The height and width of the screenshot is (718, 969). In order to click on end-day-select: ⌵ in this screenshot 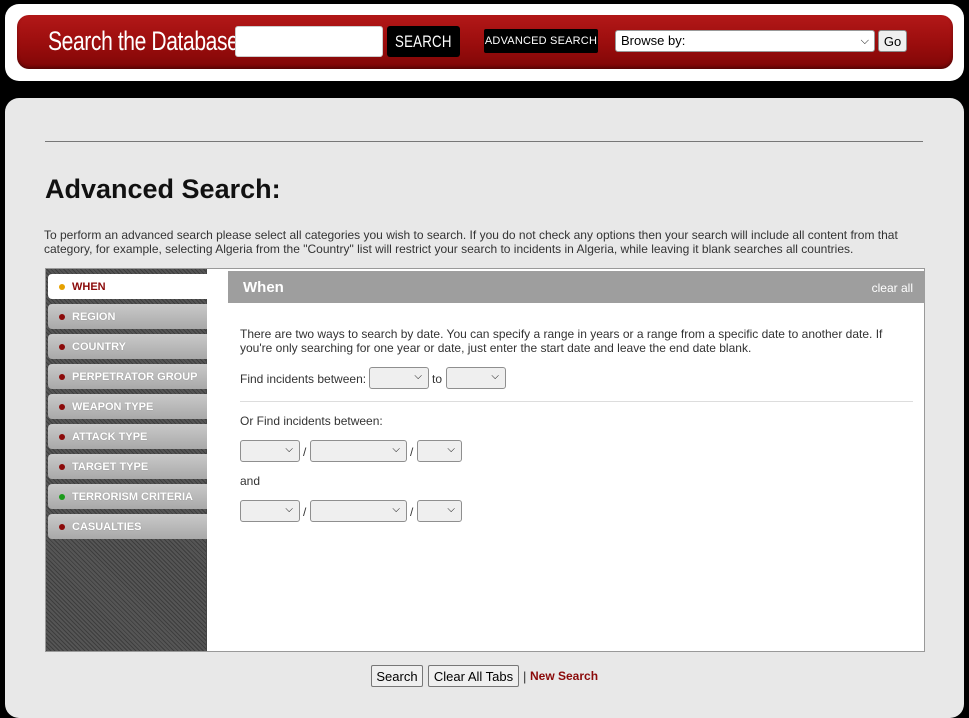, I will do `click(358, 511)`.